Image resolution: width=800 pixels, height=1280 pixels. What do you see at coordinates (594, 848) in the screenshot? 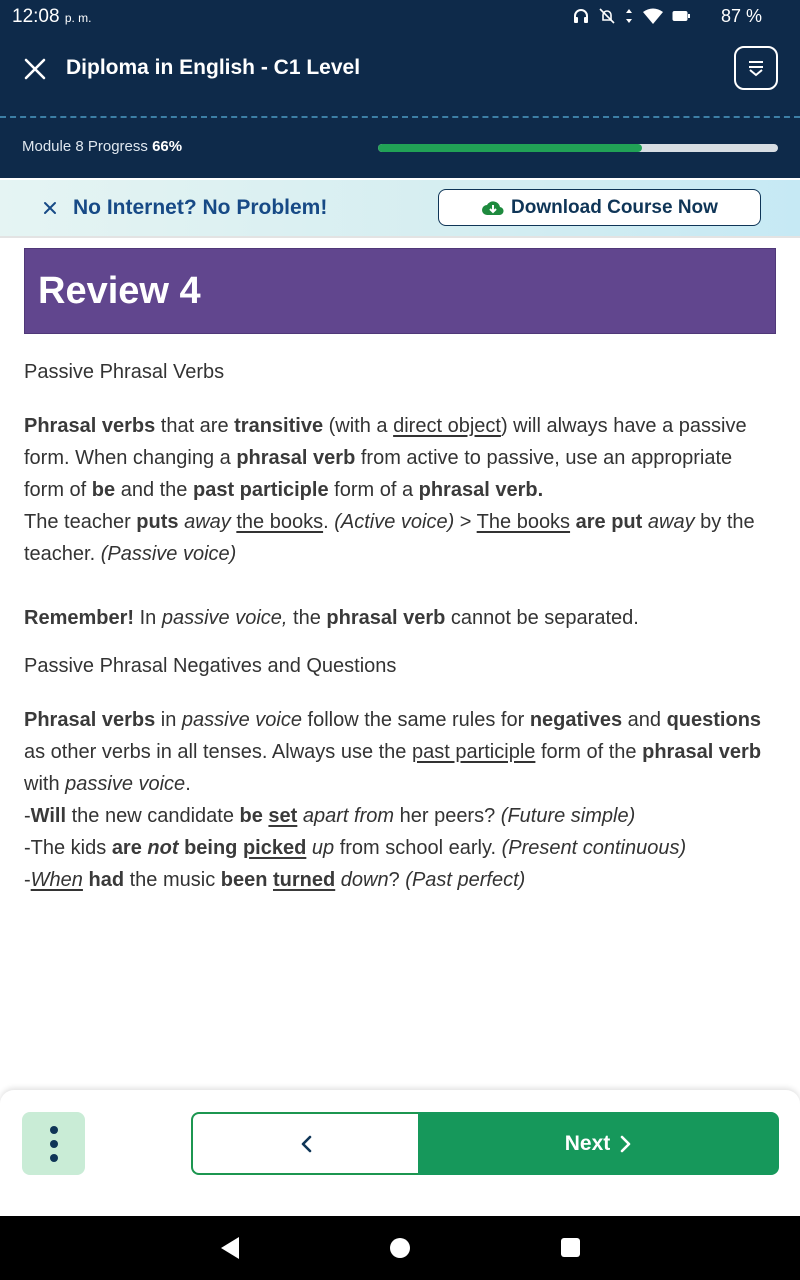
I see `text-italic: (Present continuous)` at bounding box center [594, 848].